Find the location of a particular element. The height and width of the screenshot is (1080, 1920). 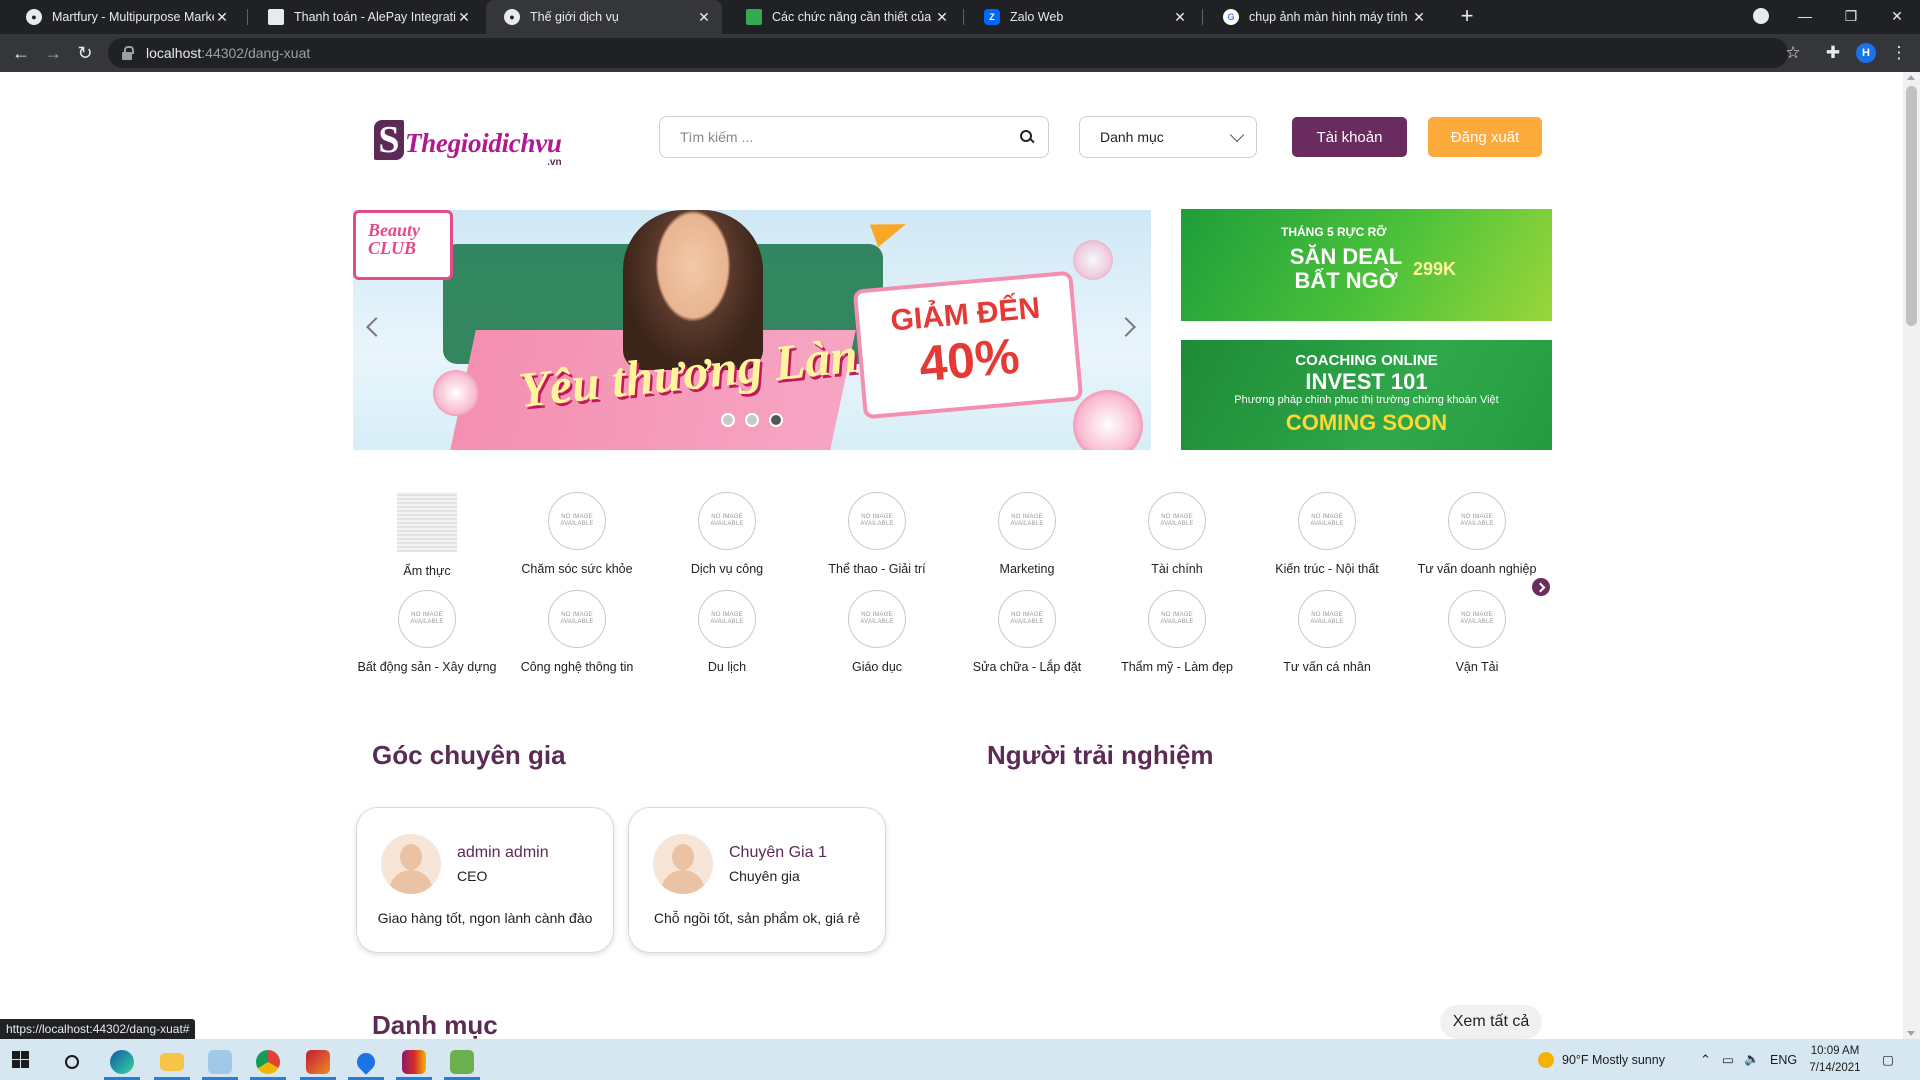

language-indicator: ENG is located at coordinates (1783, 1059).